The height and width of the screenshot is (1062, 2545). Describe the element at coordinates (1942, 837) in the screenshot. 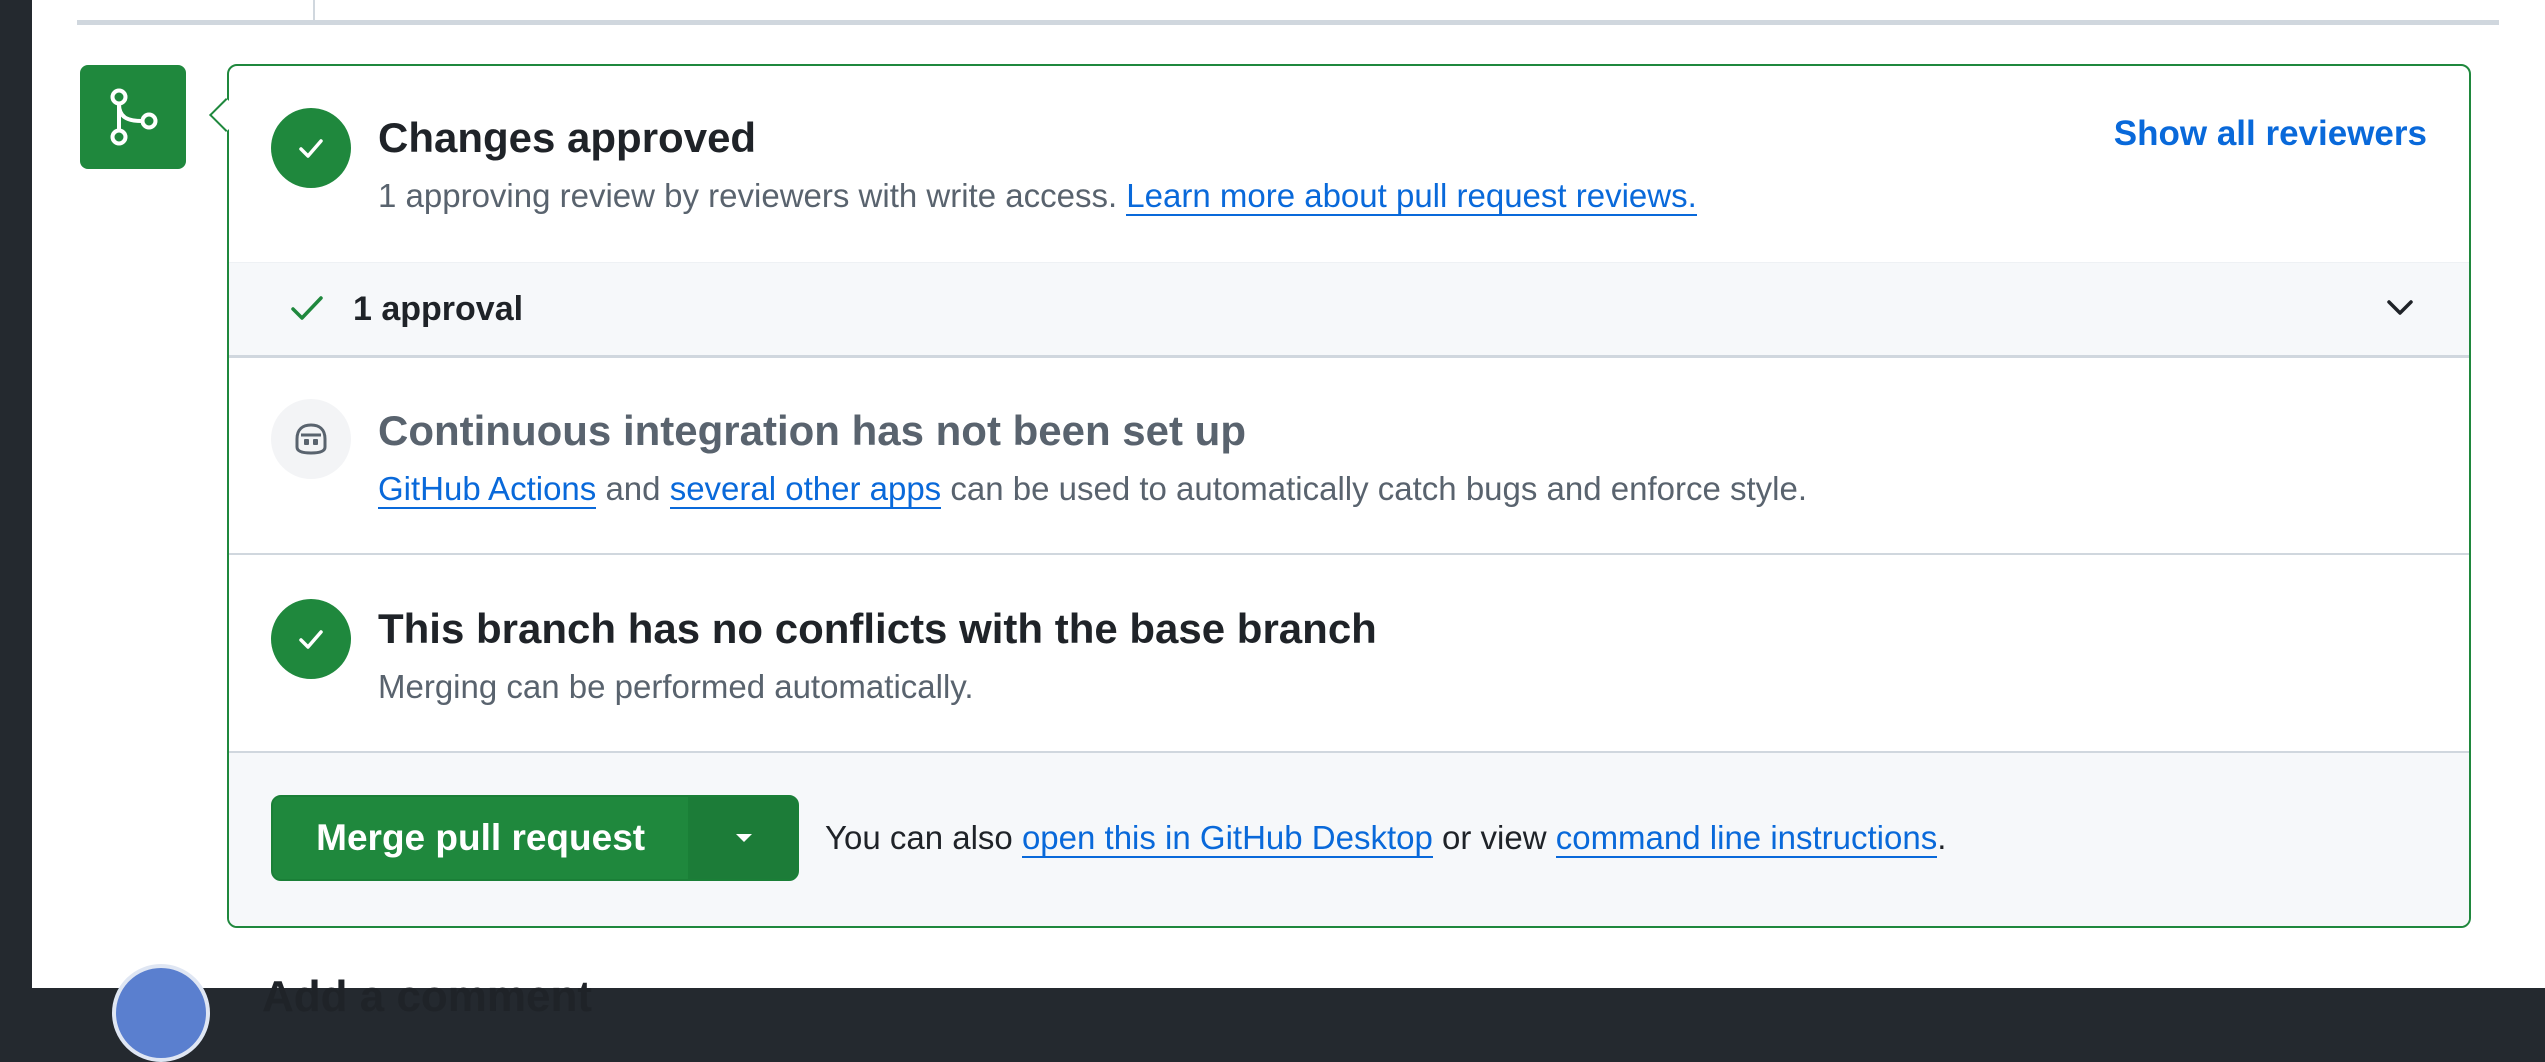

I see `merge-suffix-text: .` at that location.